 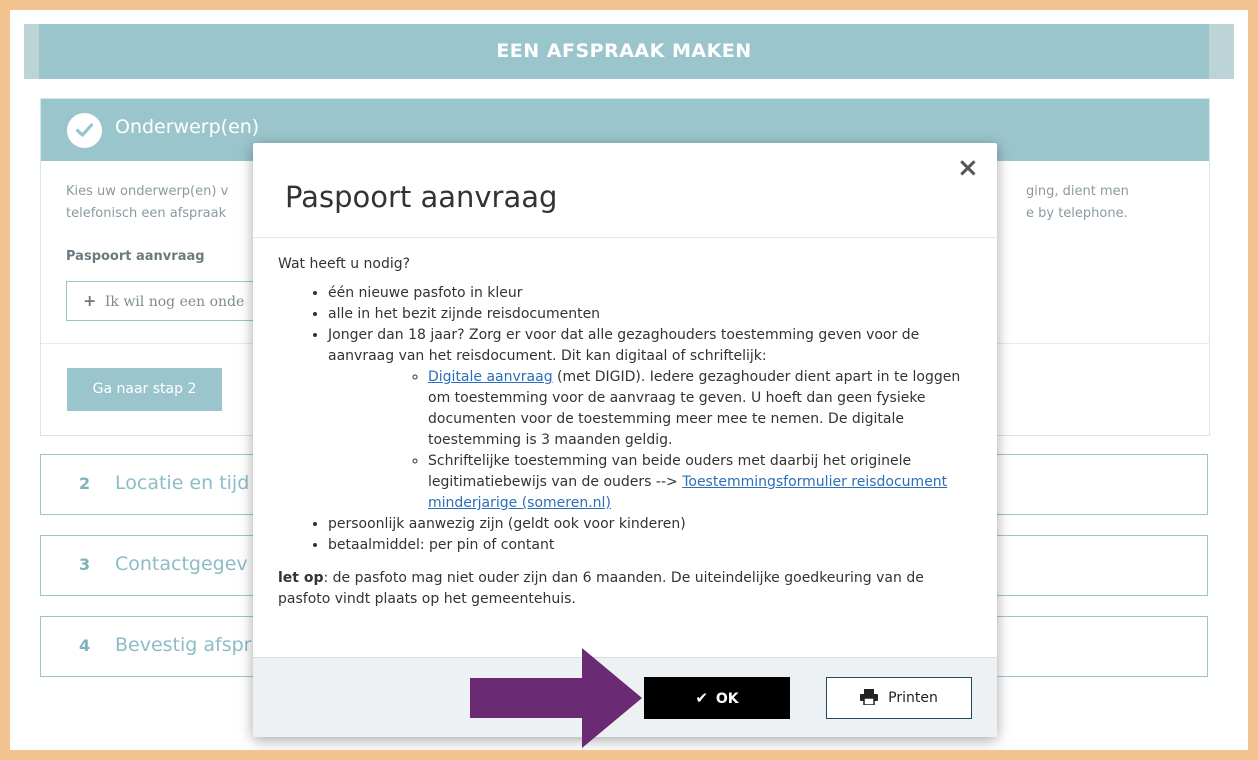 What do you see at coordinates (913, 698) in the screenshot?
I see `print-button-label: Printen` at bounding box center [913, 698].